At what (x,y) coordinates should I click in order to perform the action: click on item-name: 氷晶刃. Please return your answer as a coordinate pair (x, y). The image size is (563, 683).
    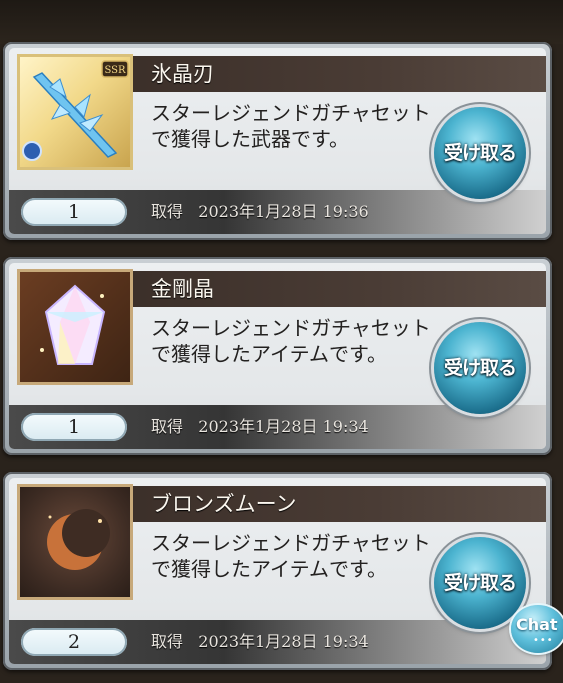
    Looking at the image, I should click on (182, 74).